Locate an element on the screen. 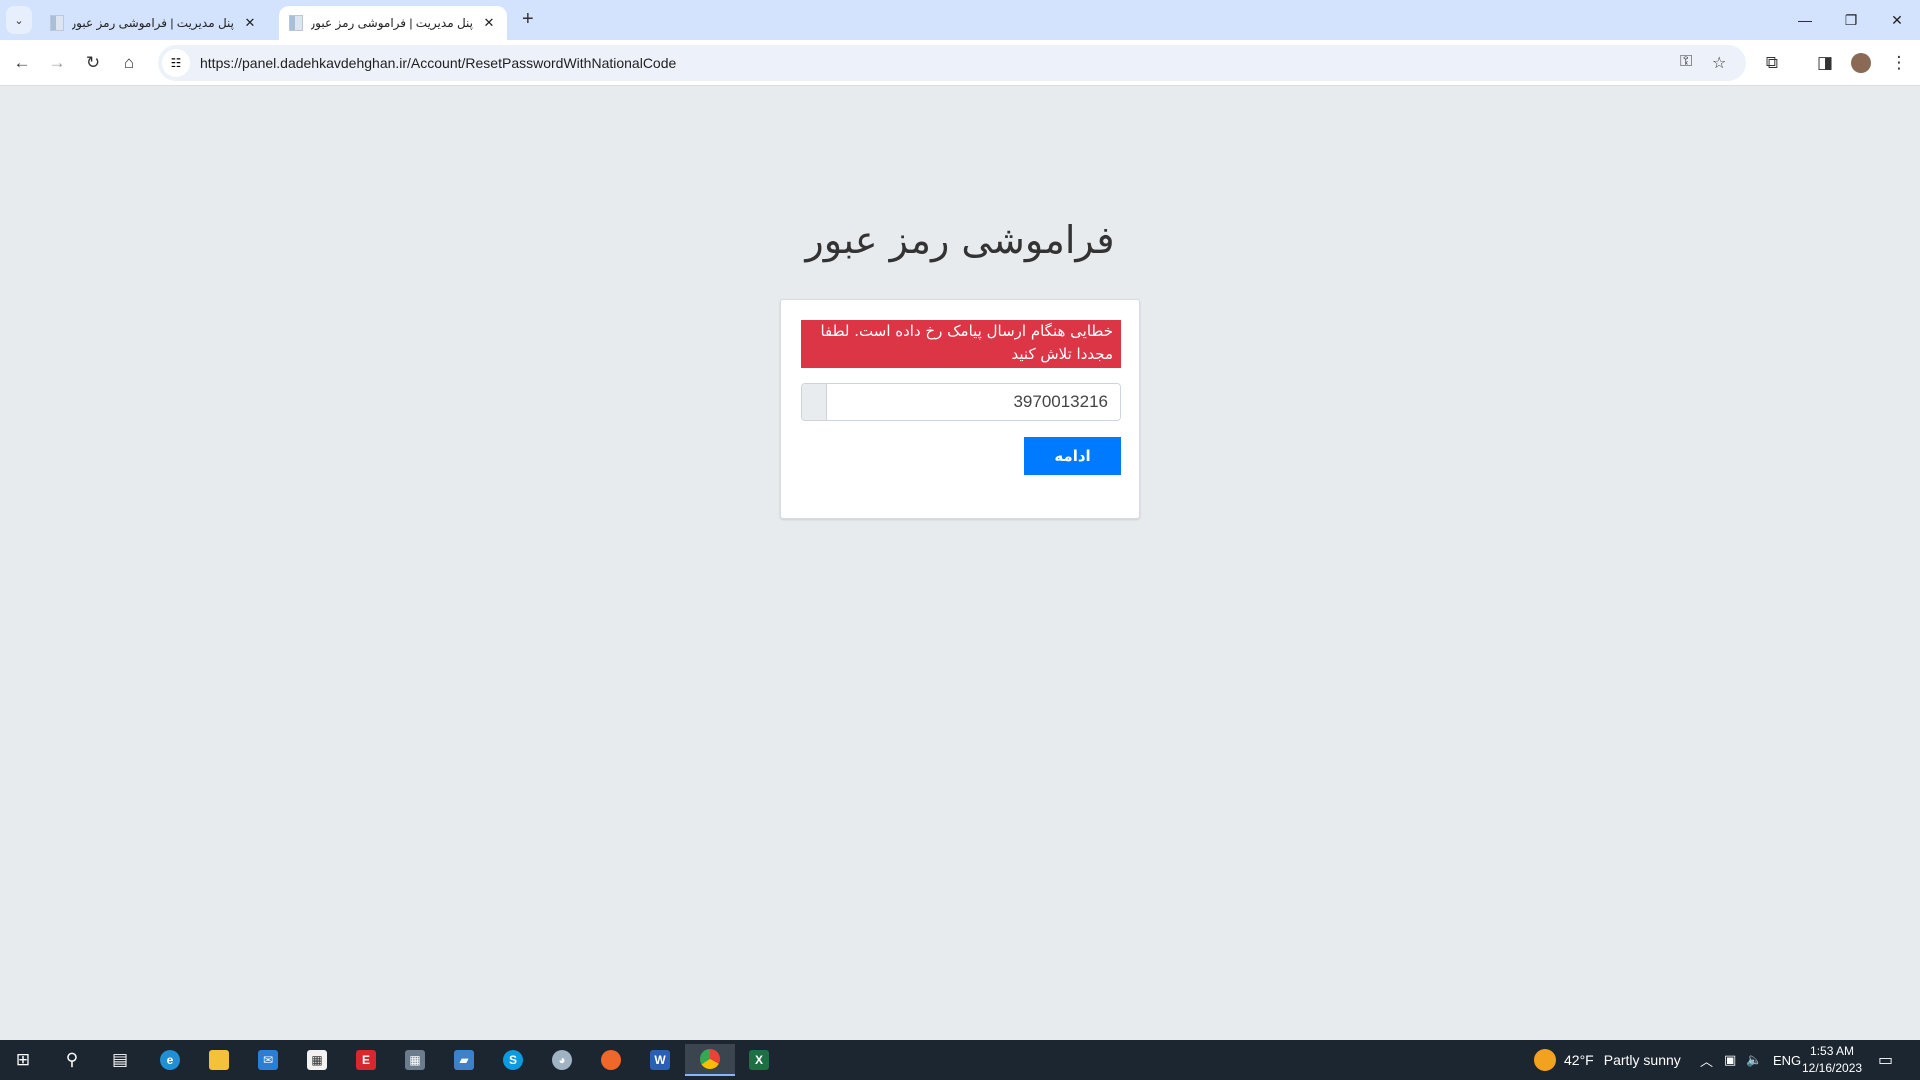 The height and width of the screenshot is (1080, 1920). skype-icon: S is located at coordinates (513, 1060).